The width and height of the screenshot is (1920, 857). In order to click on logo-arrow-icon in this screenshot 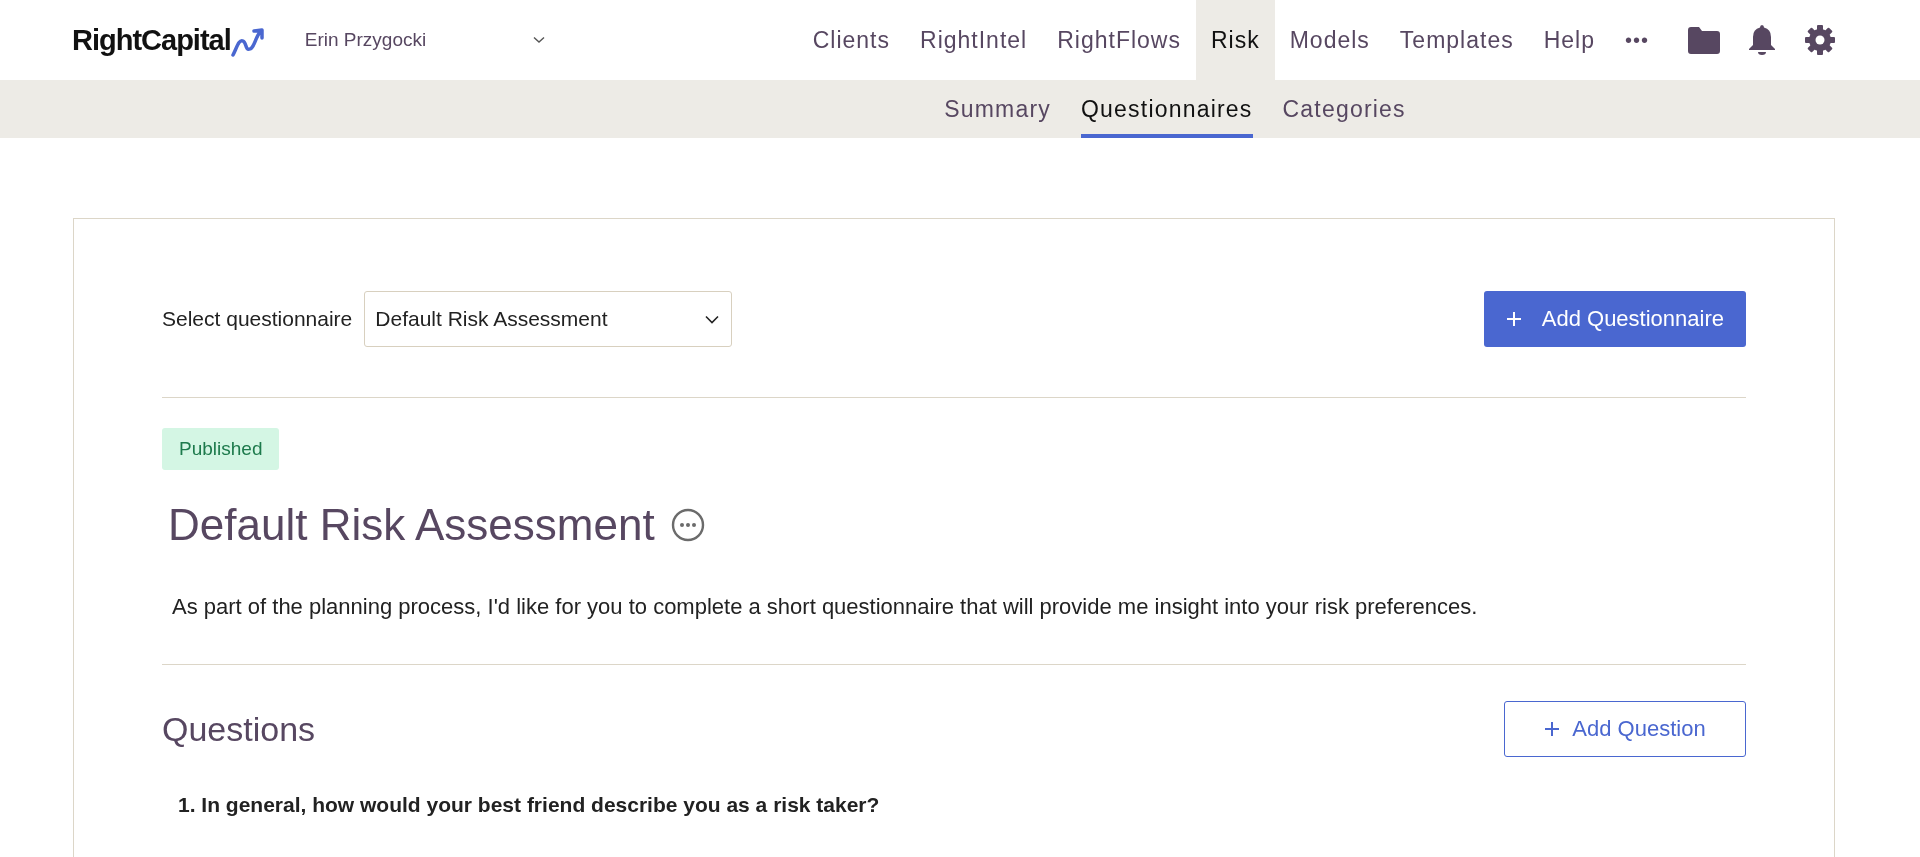, I will do `click(247, 41)`.